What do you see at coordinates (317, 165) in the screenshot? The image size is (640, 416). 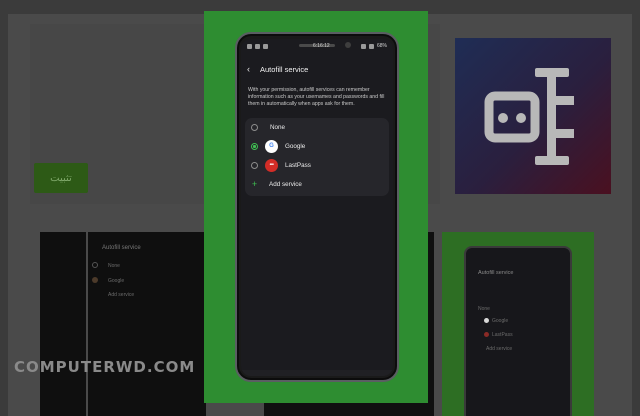 I see `list-item-lastpass: ••• LastPass` at bounding box center [317, 165].